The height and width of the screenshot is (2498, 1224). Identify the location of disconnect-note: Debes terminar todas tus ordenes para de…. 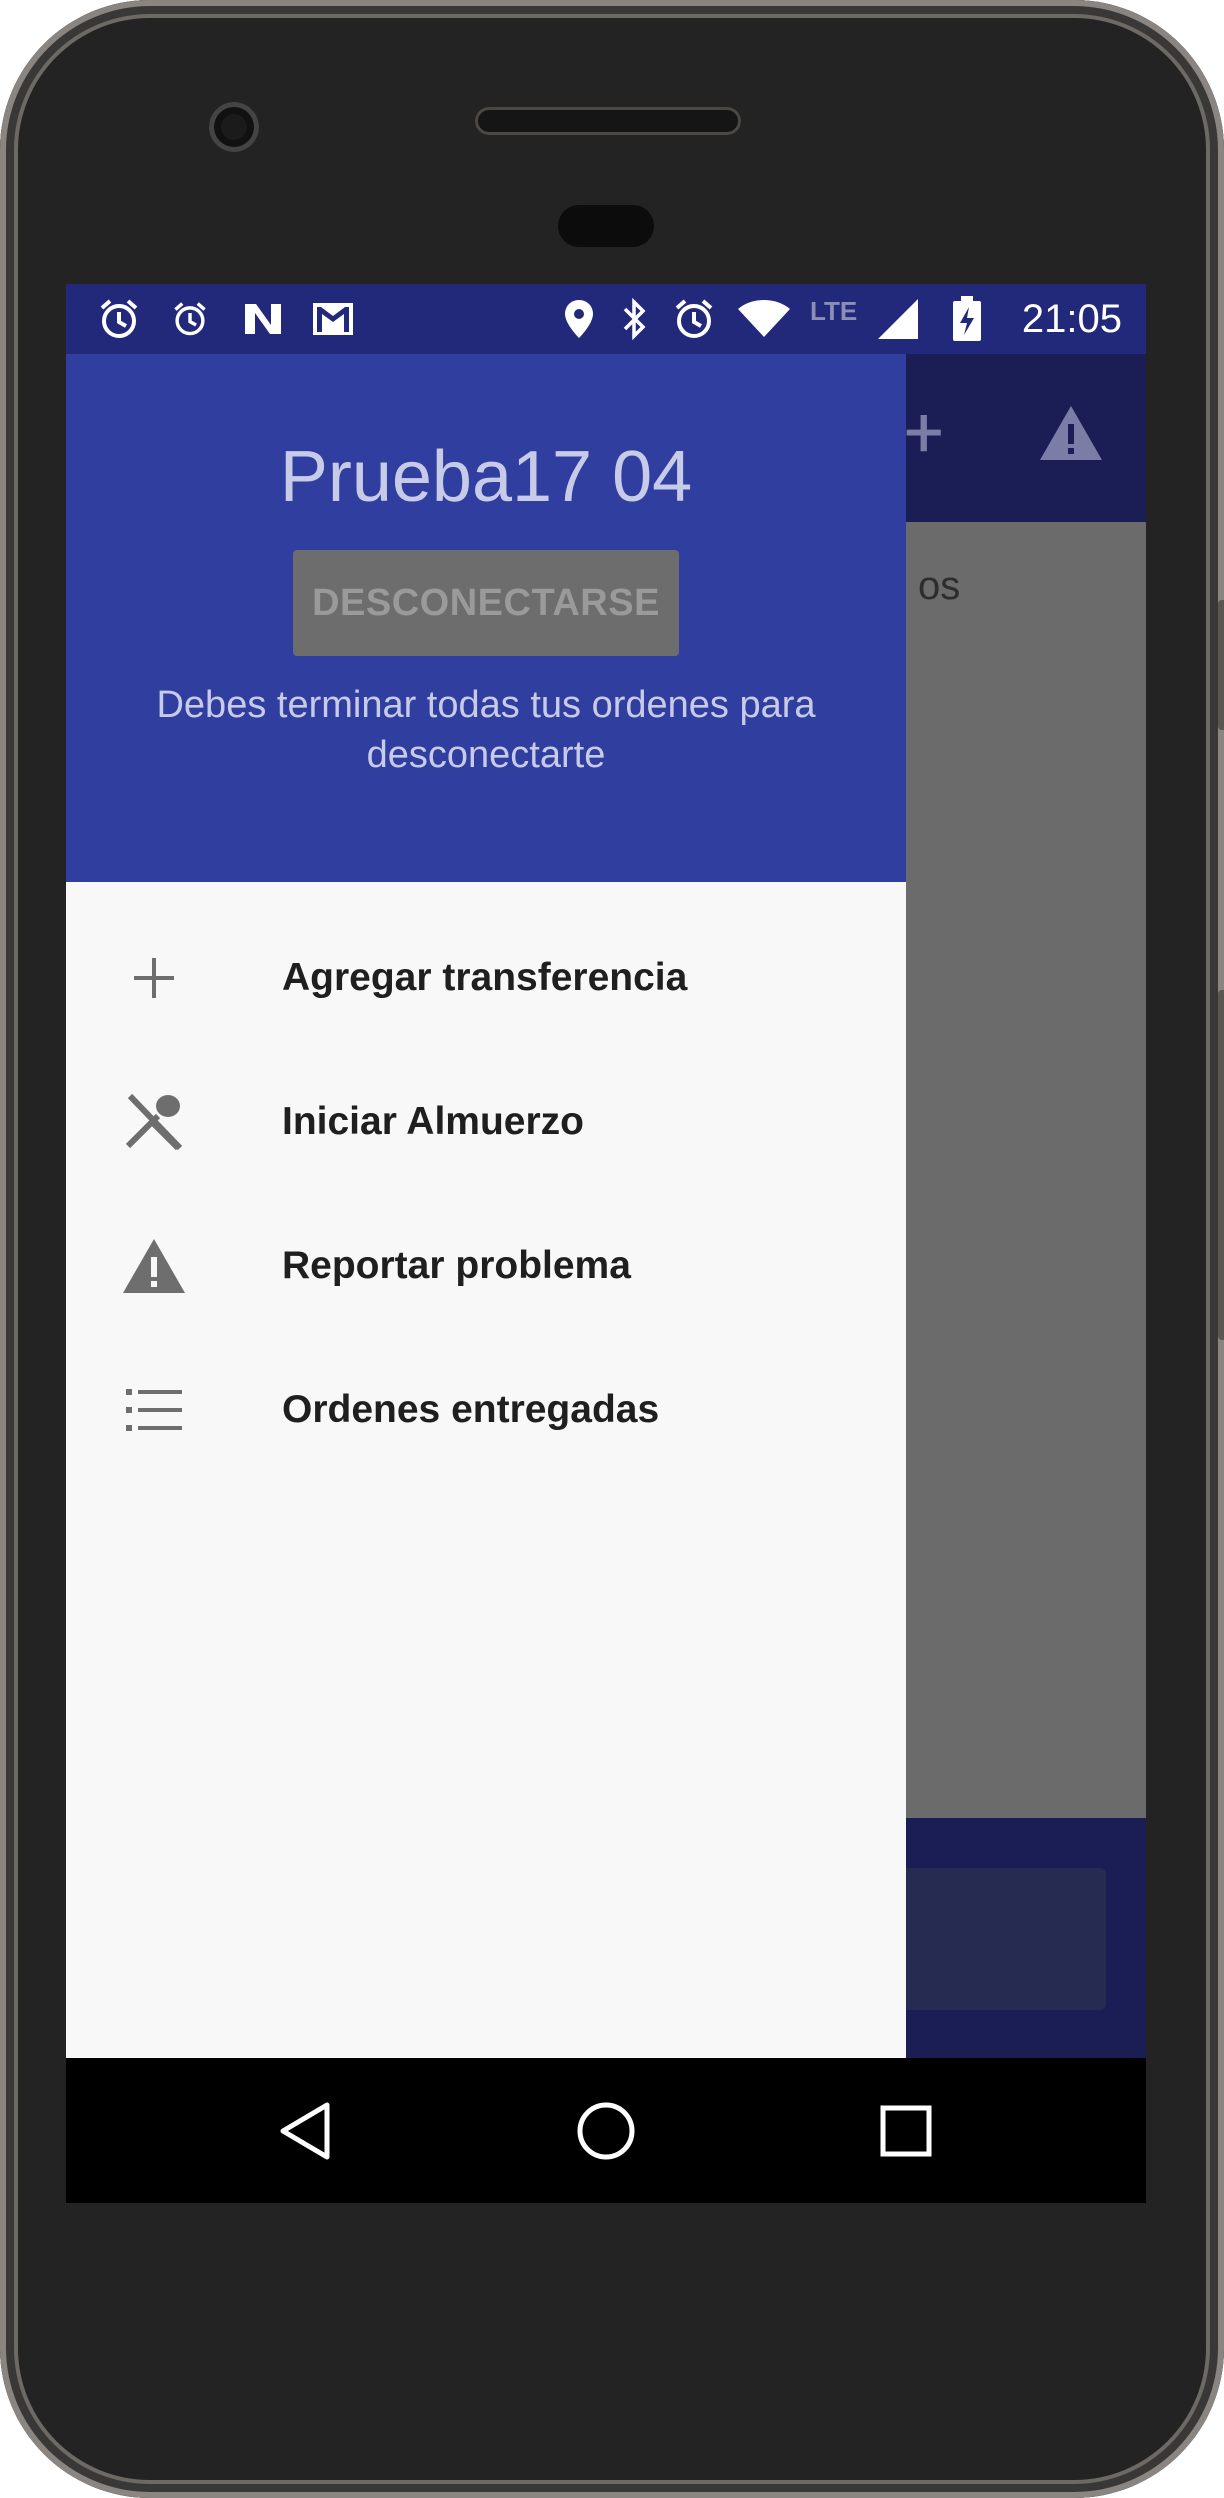
(486, 730).